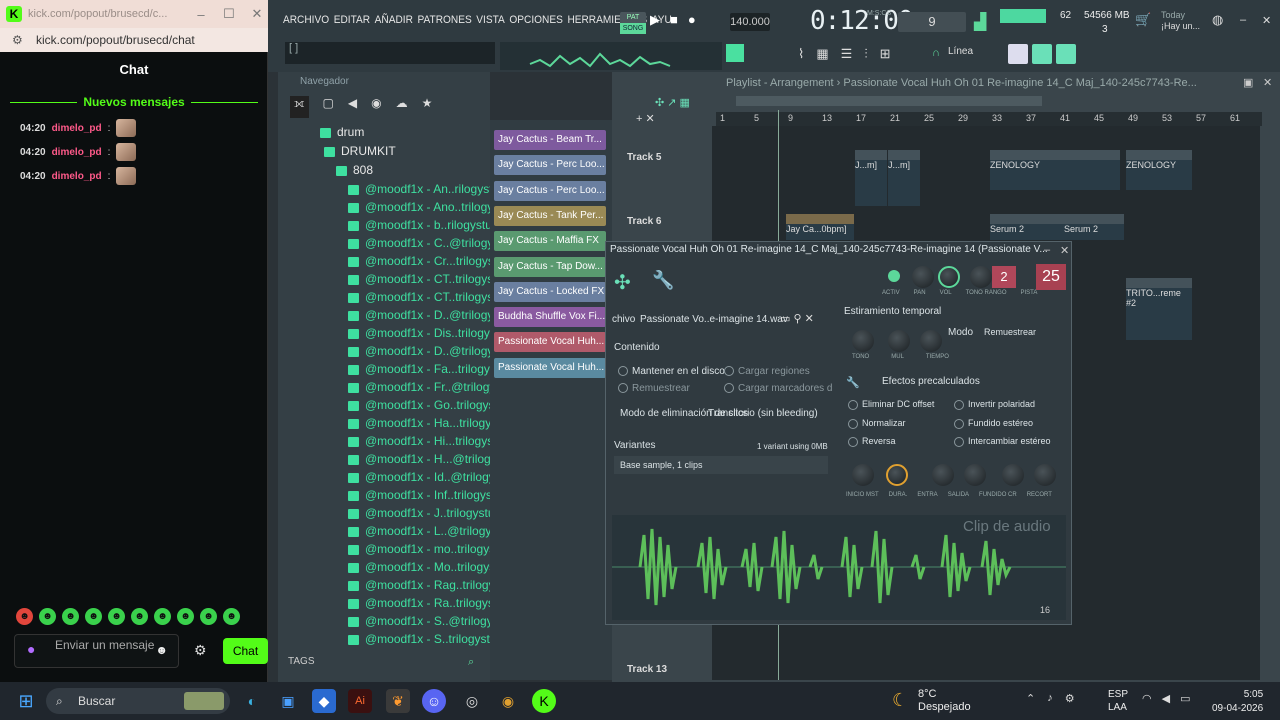 The height and width of the screenshot is (720, 1280). I want to click on fl-studio-icon: ❦, so click(398, 701).